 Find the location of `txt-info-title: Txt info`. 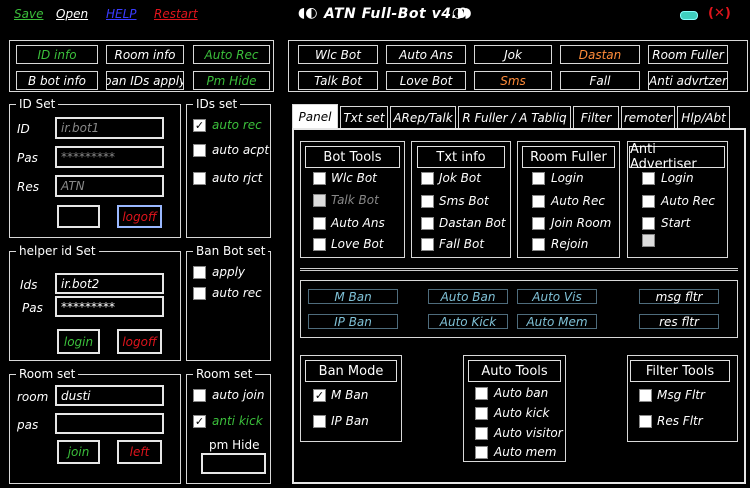

txt-info-title: Txt info is located at coordinates (461, 157).